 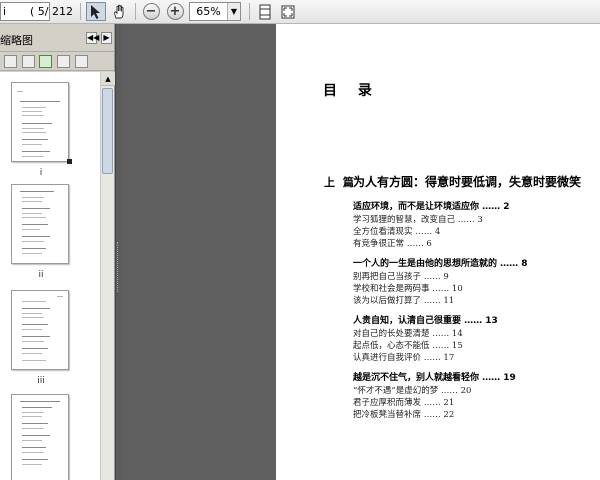 I want to click on toc-entry: “怀才不遇”是虚幻的梦 …… 20, so click(x=434, y=390).